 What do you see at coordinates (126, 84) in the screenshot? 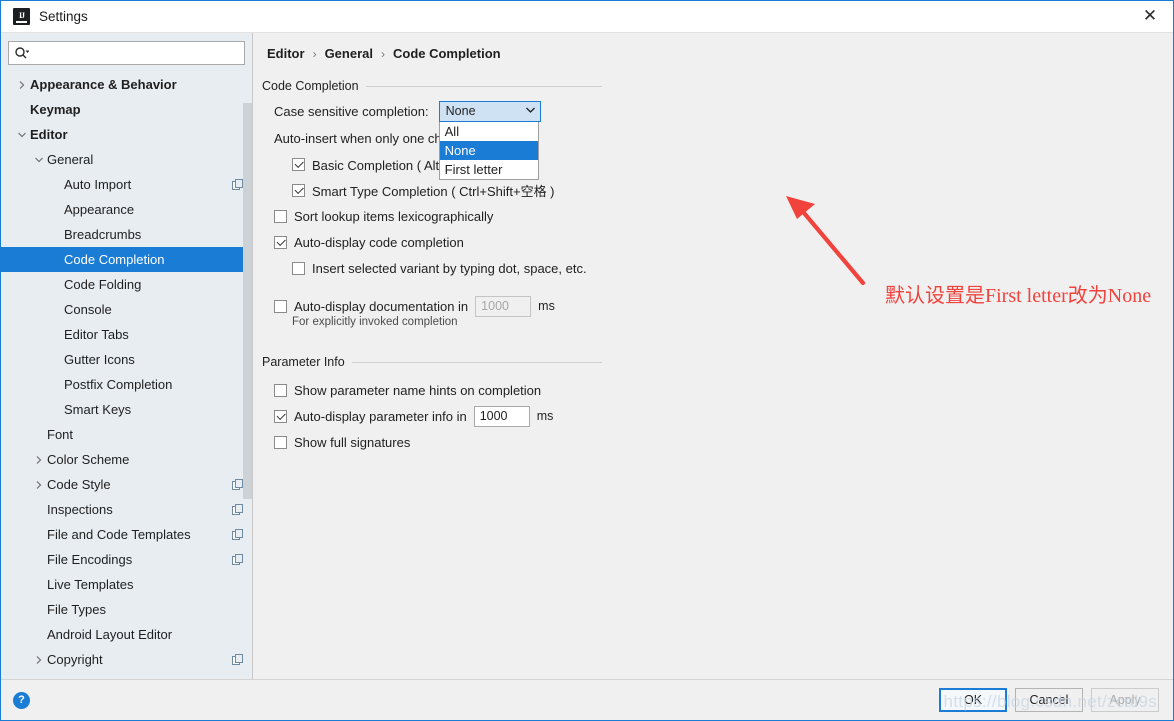
I see `sidebar-item-appearance-behavior: Appearance & Behavior` at bounding box center [126, 84].